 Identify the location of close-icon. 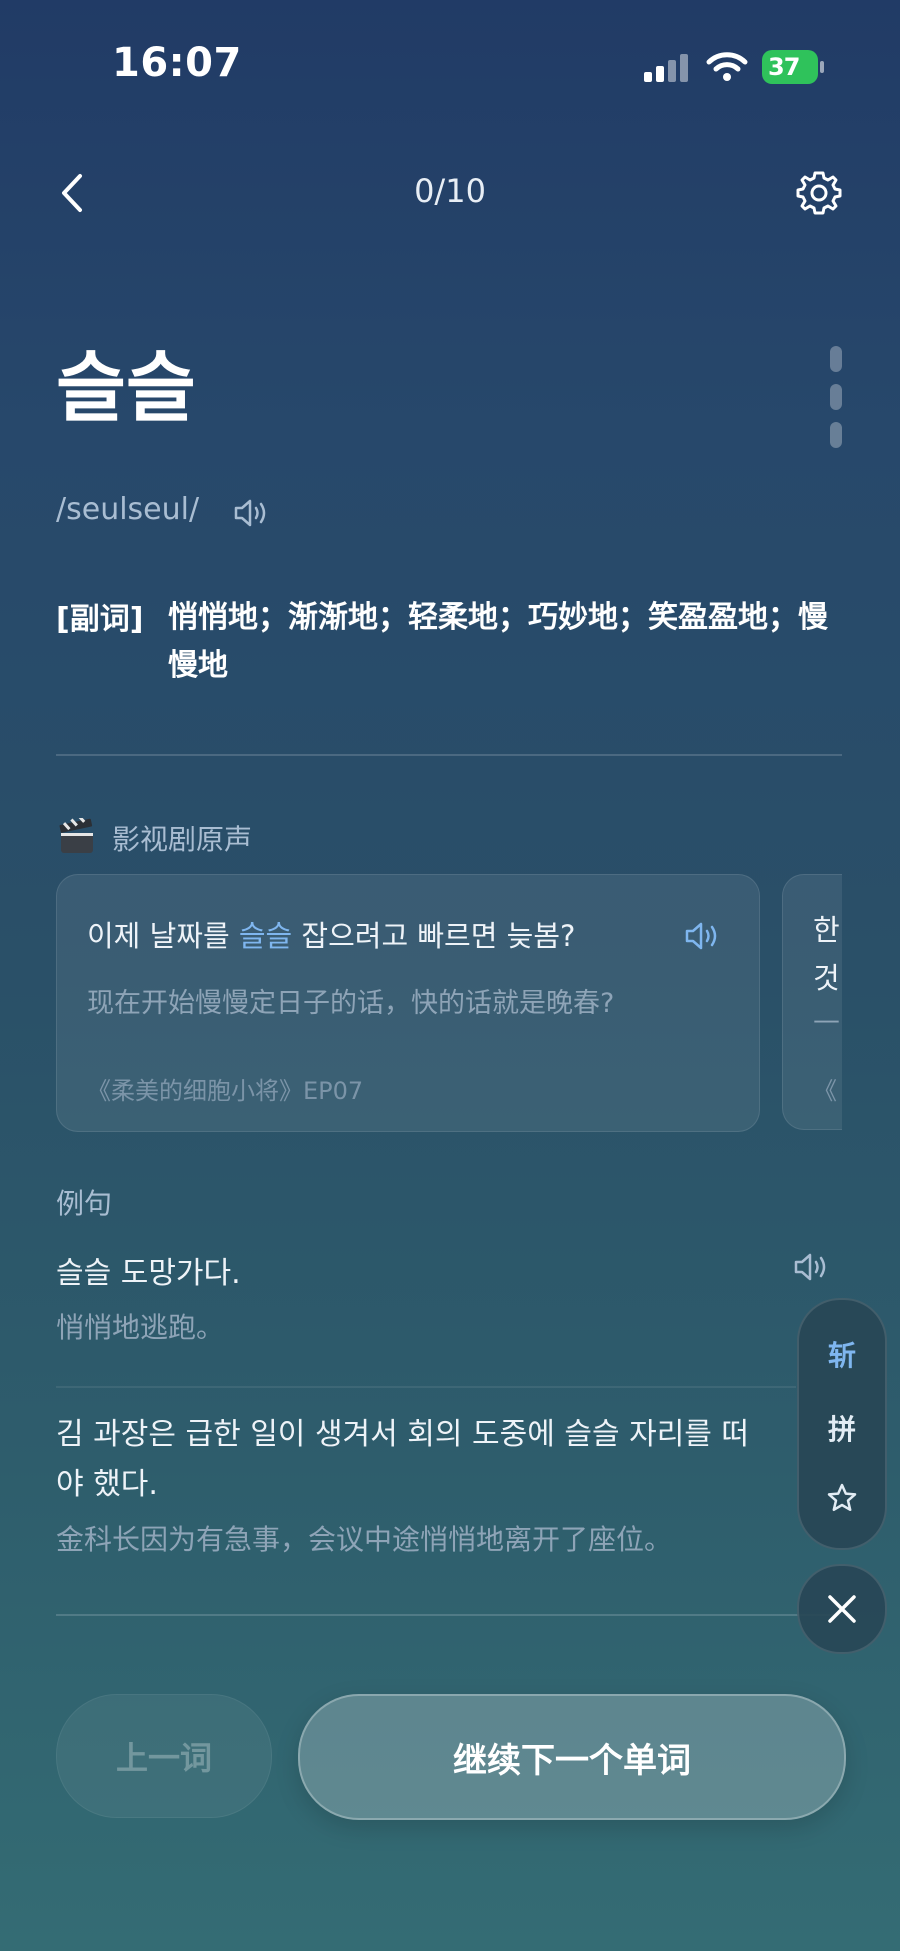
(842, 1609).